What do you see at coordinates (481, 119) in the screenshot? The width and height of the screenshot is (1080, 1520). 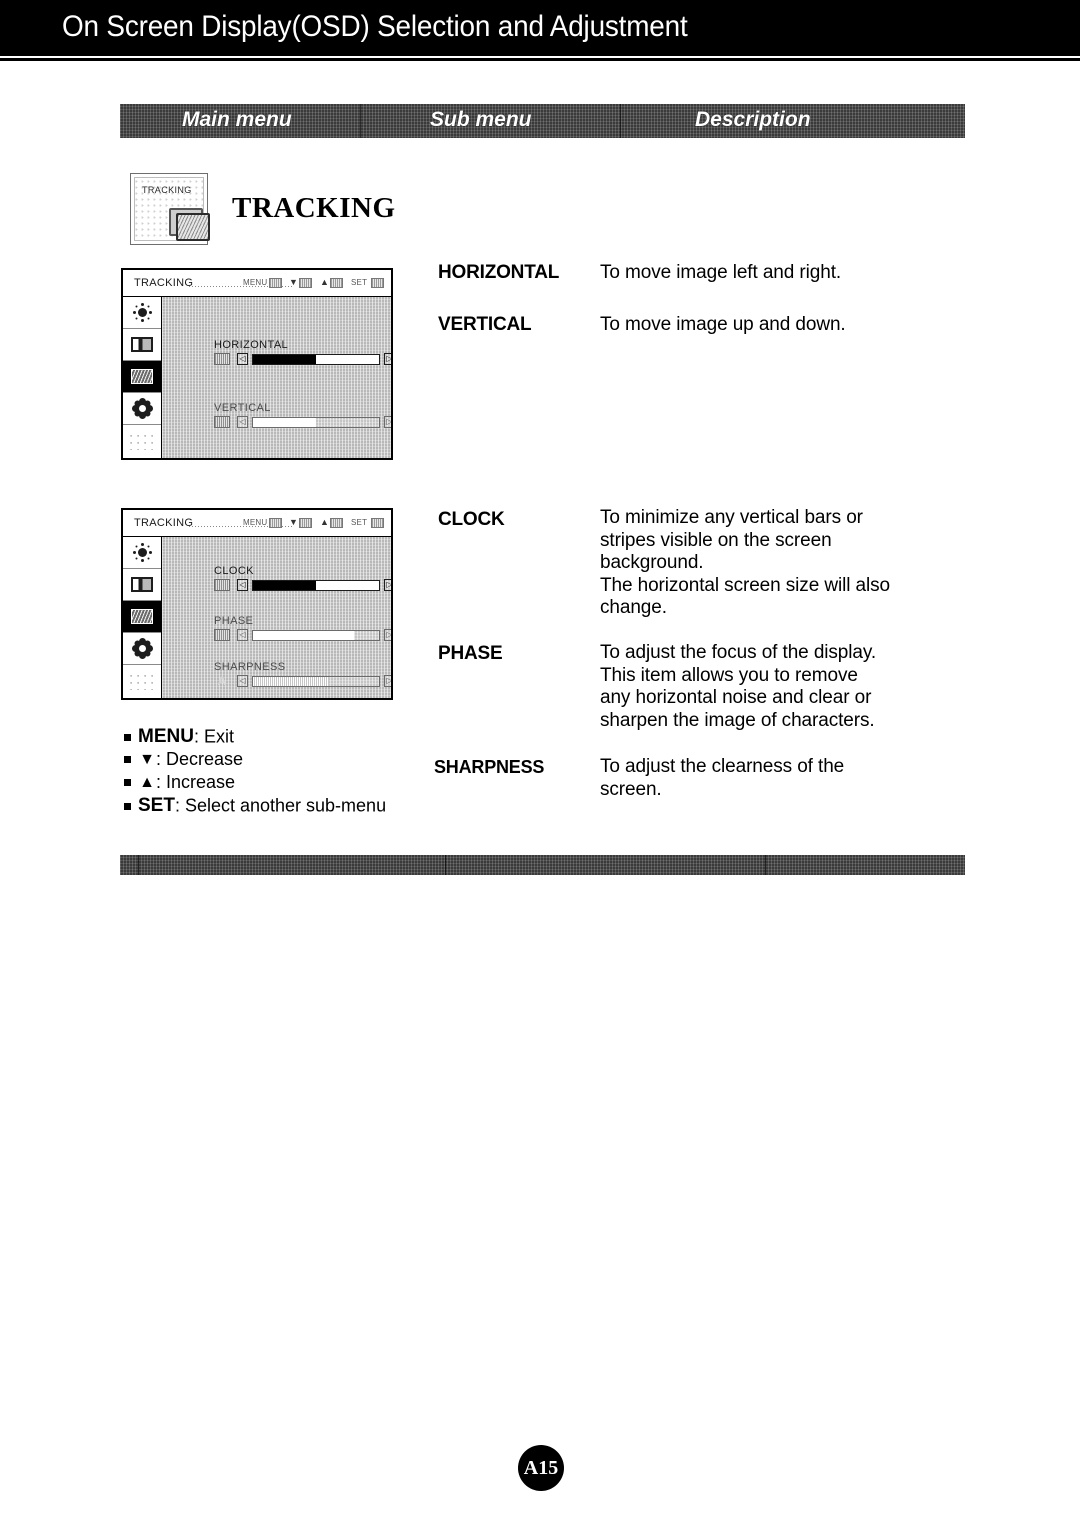 I see `column-header-sub-menu: Sub menu` at bounding box center [481, 119].